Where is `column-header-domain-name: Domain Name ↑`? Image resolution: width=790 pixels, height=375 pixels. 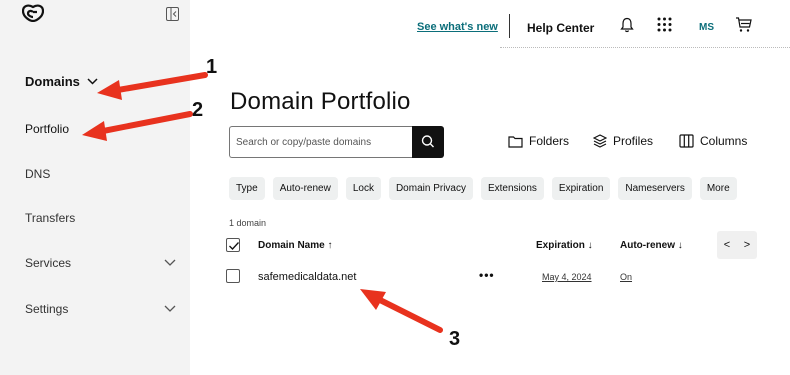 column-header-domain-name: Domain Name ↑ is located at coordinates (295, 245).